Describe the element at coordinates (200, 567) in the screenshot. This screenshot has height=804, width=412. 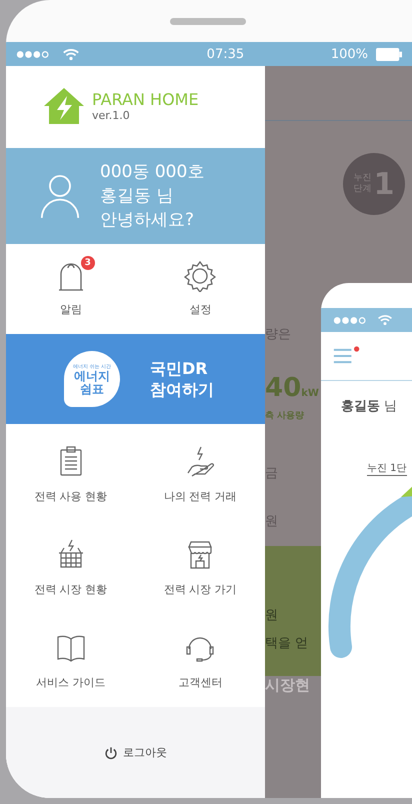
I see `menu-item: 전력 시장 가기` at that location.